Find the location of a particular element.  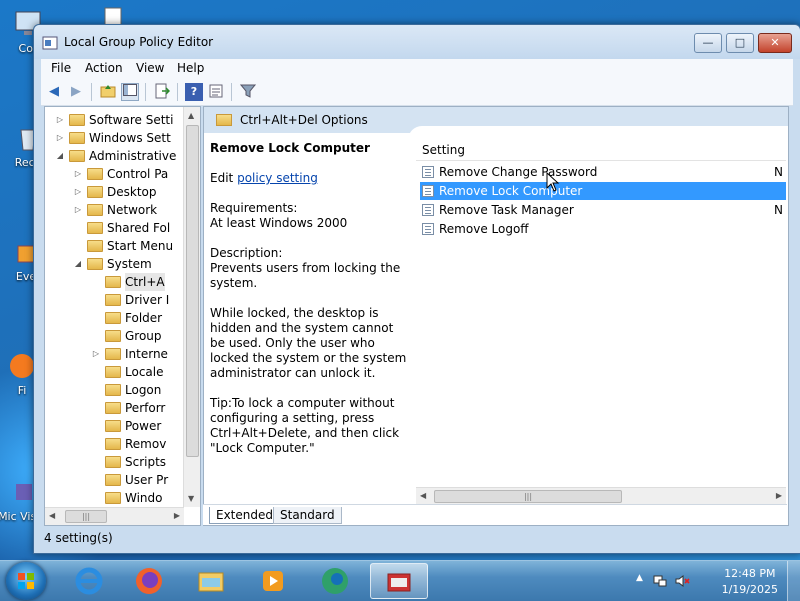

show-desktop-button is located at coordinates (793, 581).